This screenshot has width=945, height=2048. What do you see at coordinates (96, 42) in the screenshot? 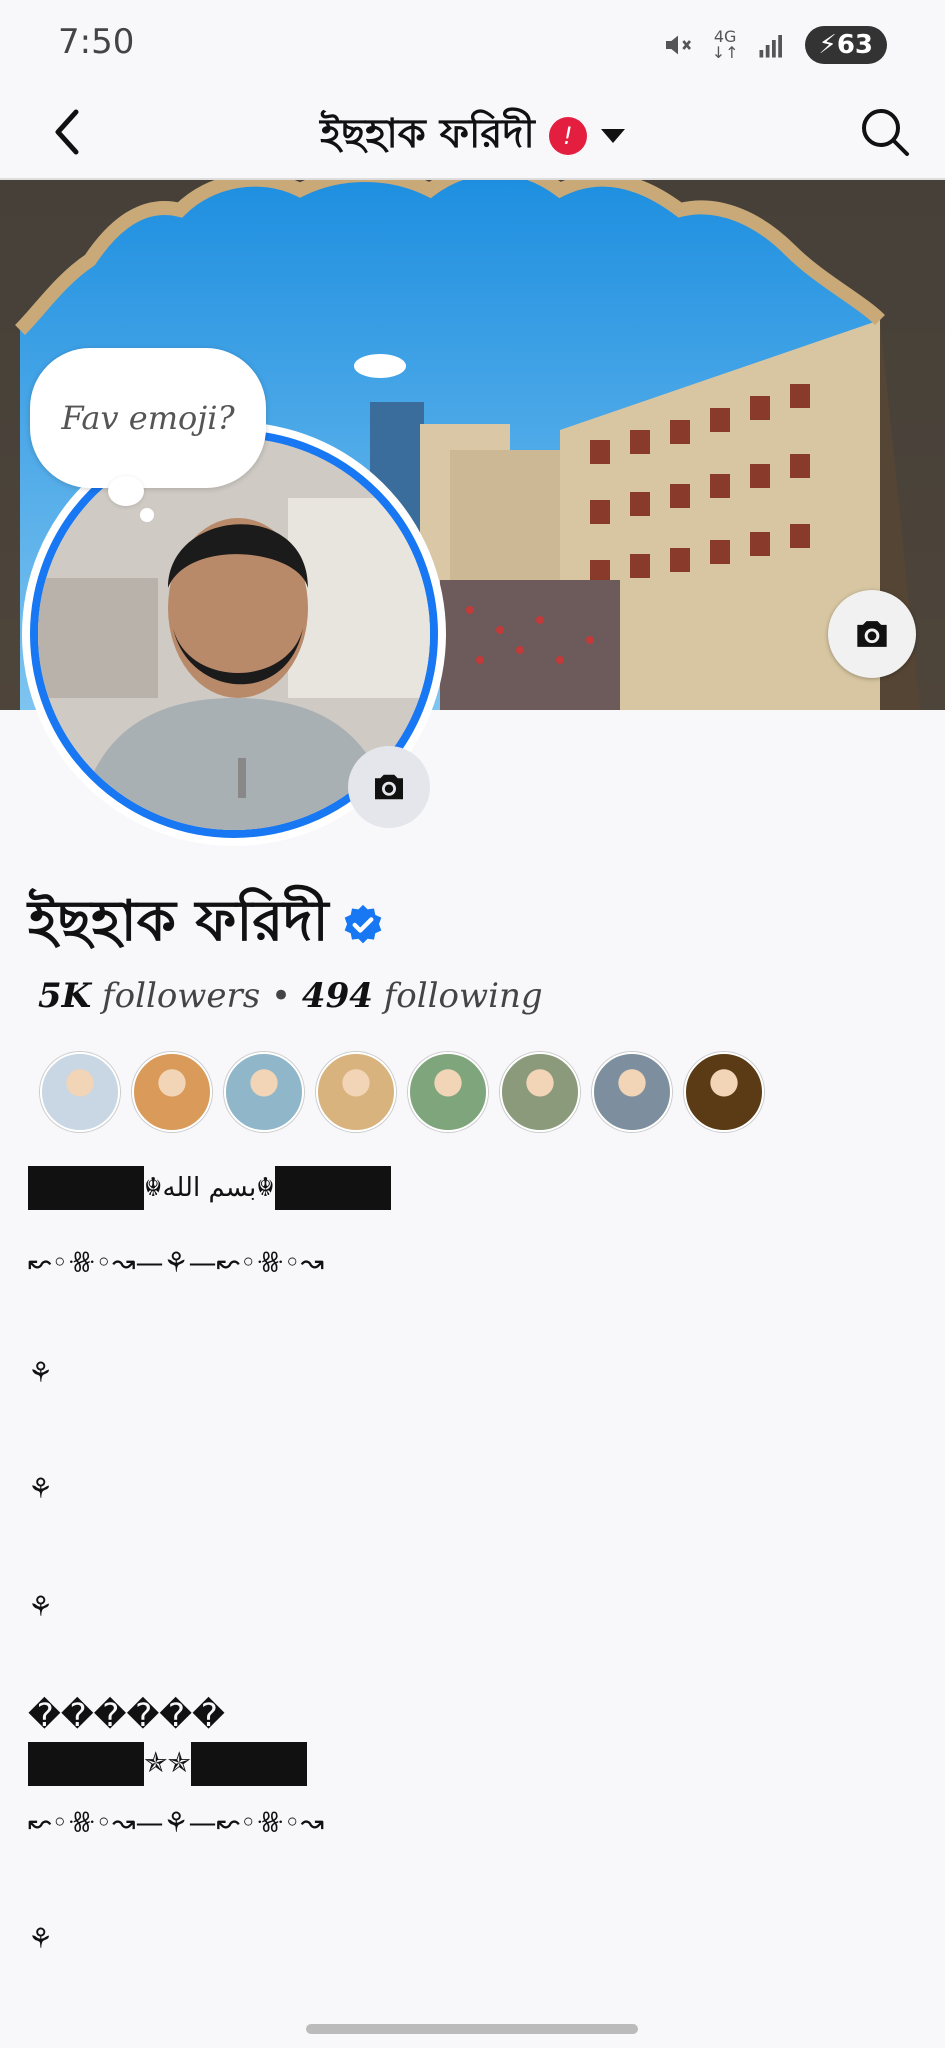
I see `status-time: 7:50` at bounding box center [96, 42].